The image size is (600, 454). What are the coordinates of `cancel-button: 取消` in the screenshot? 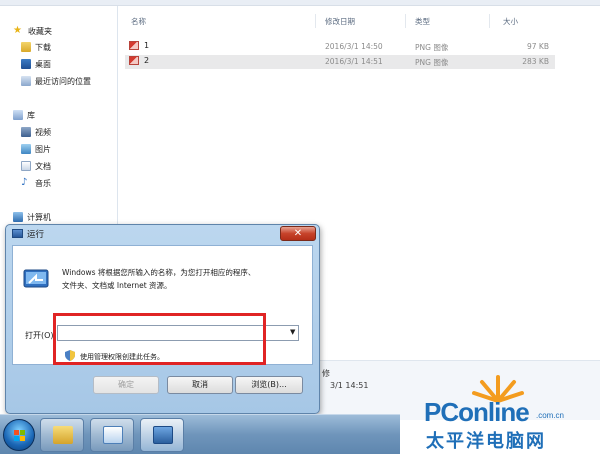 It's located at (200, 385).